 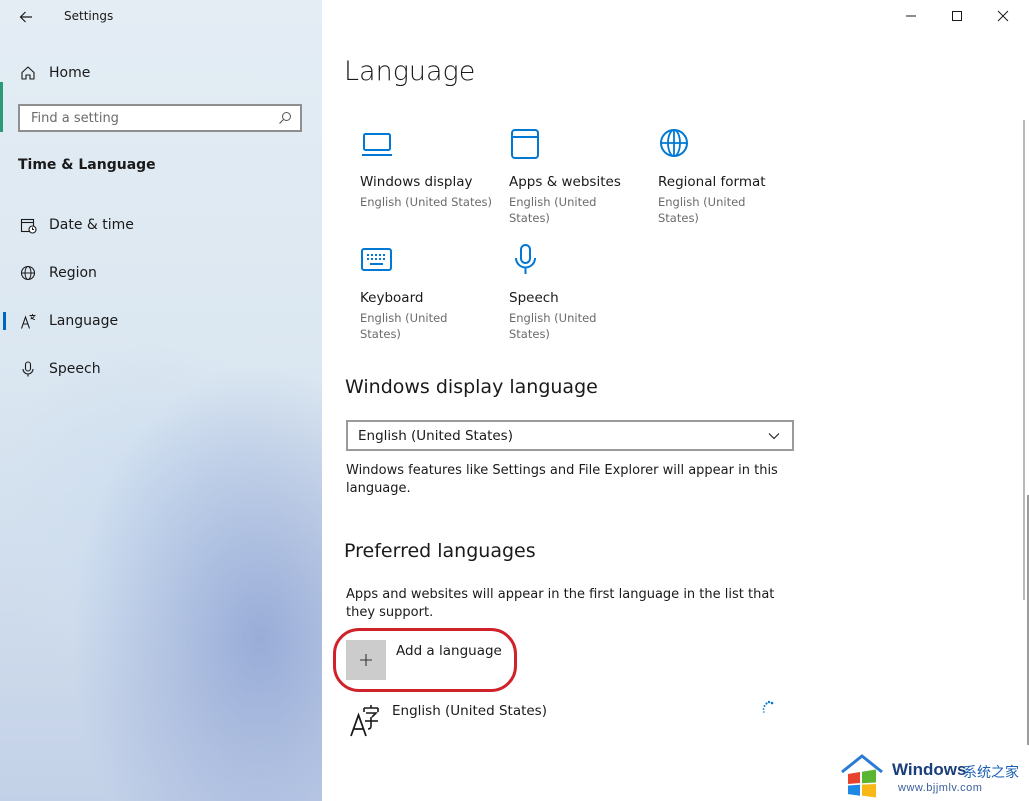 What do you see at coordinates (431, 660) in the screenshot?
I see `add-language-button: Add a language` at bounding box center [431, 660].